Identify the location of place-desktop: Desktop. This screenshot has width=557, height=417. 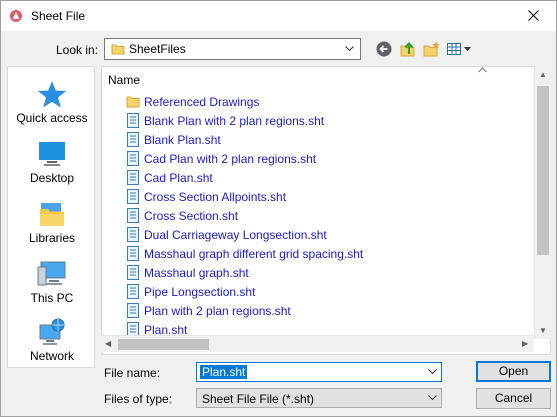
(52, 162).